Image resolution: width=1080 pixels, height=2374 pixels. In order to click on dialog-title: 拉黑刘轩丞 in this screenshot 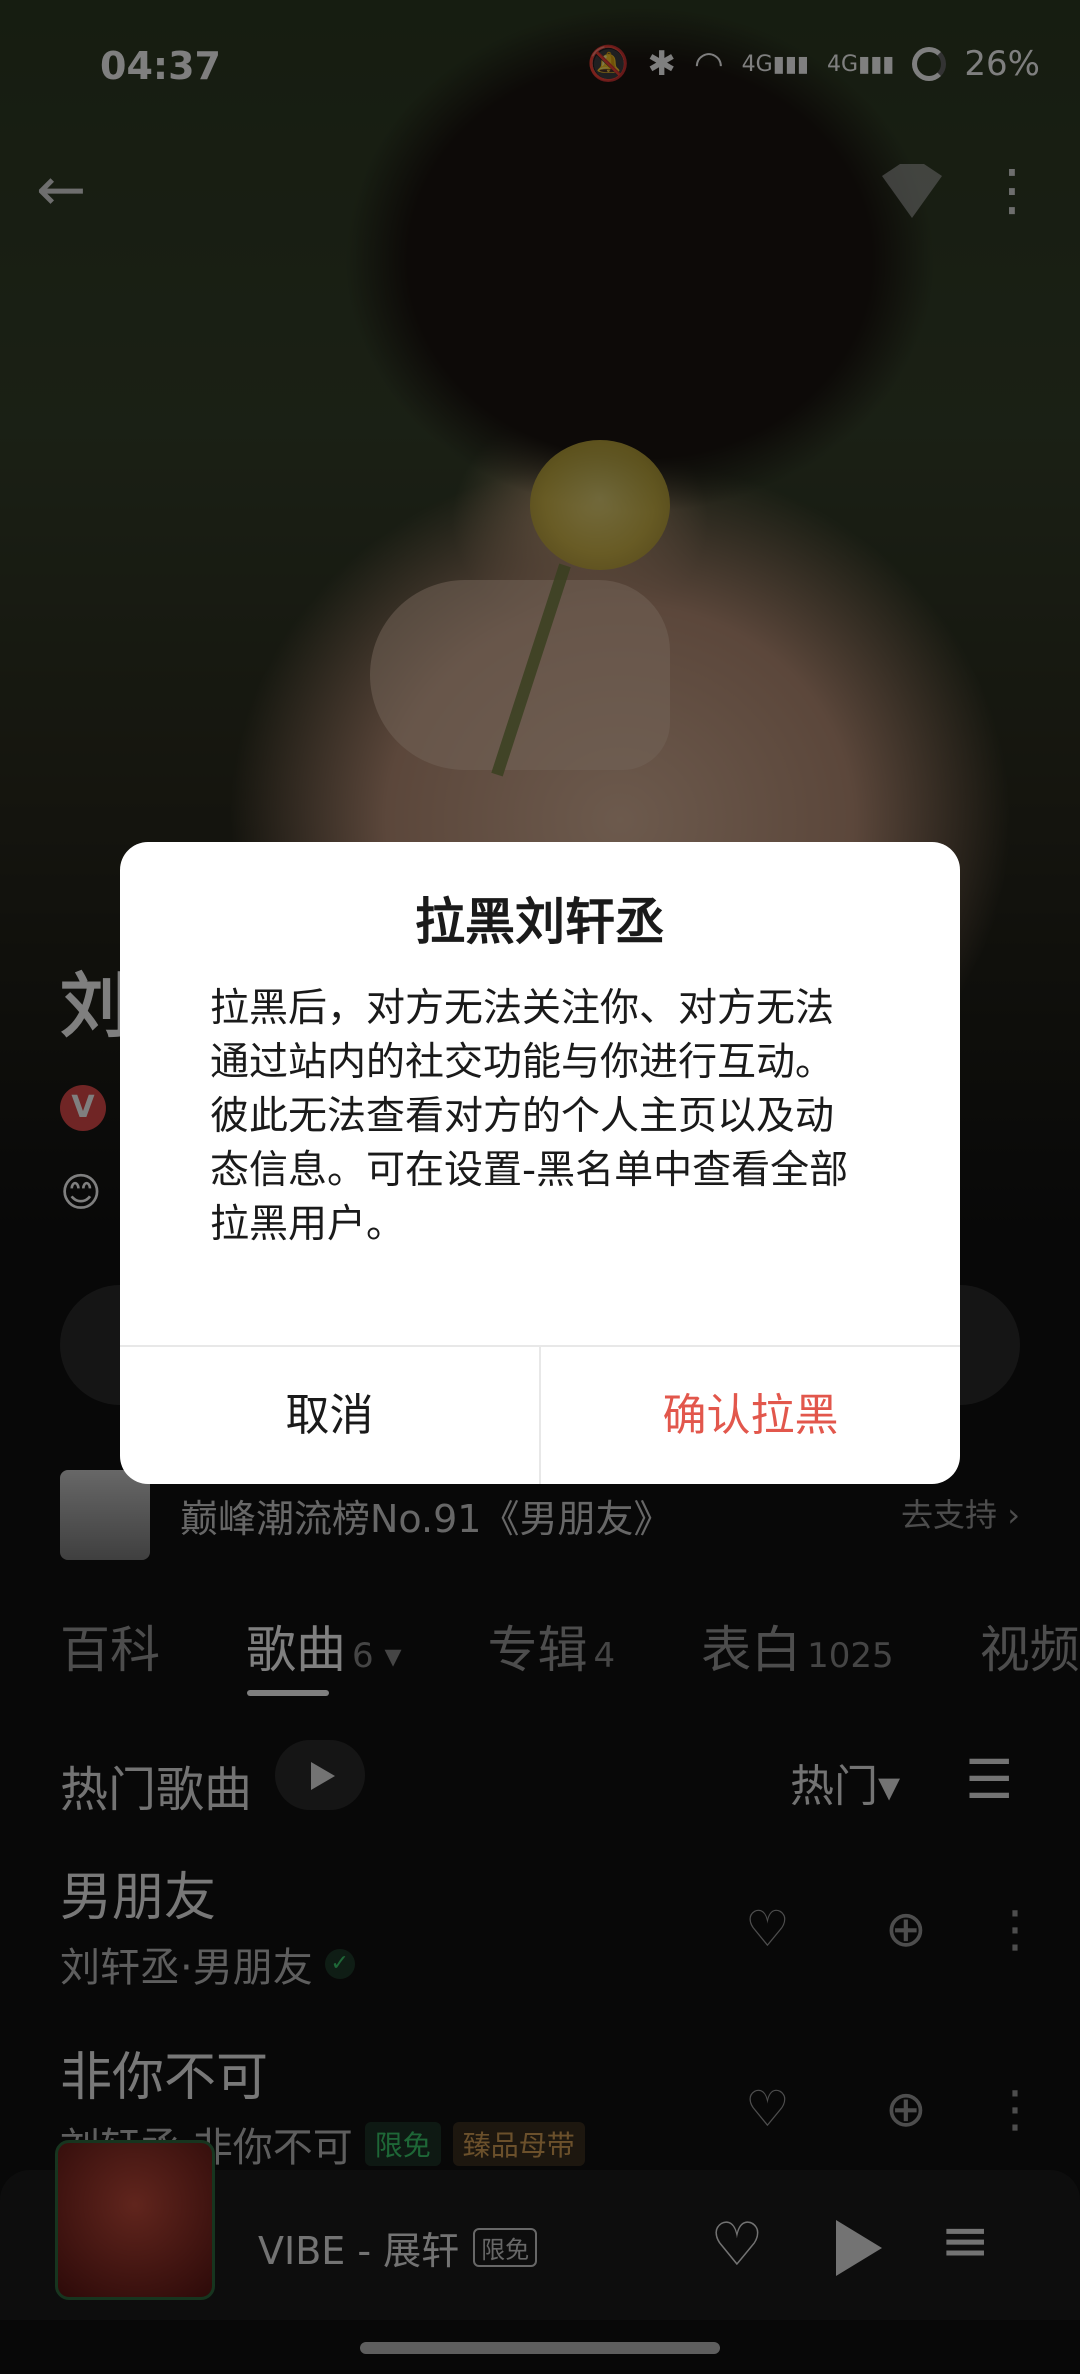, I will do `click(540, 922)`.